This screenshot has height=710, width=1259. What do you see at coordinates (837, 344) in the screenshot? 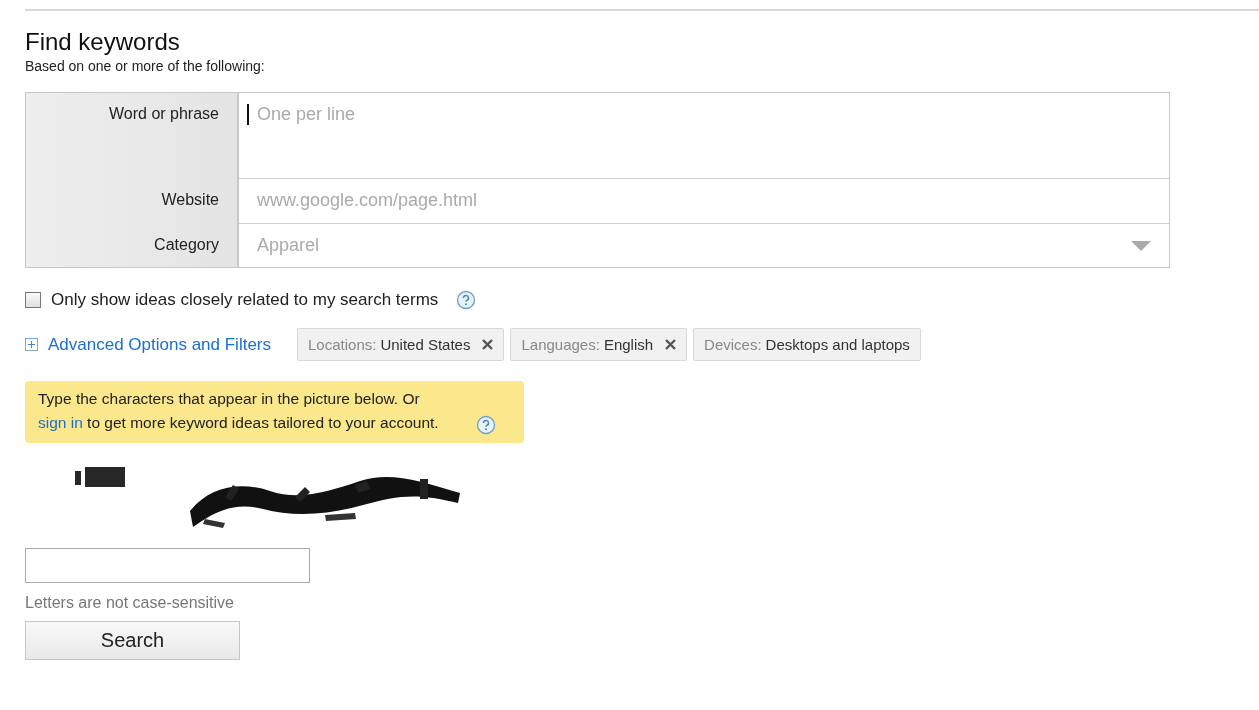
I see `filter-value: Desktops and laptops` at bounding box center [837, 344].